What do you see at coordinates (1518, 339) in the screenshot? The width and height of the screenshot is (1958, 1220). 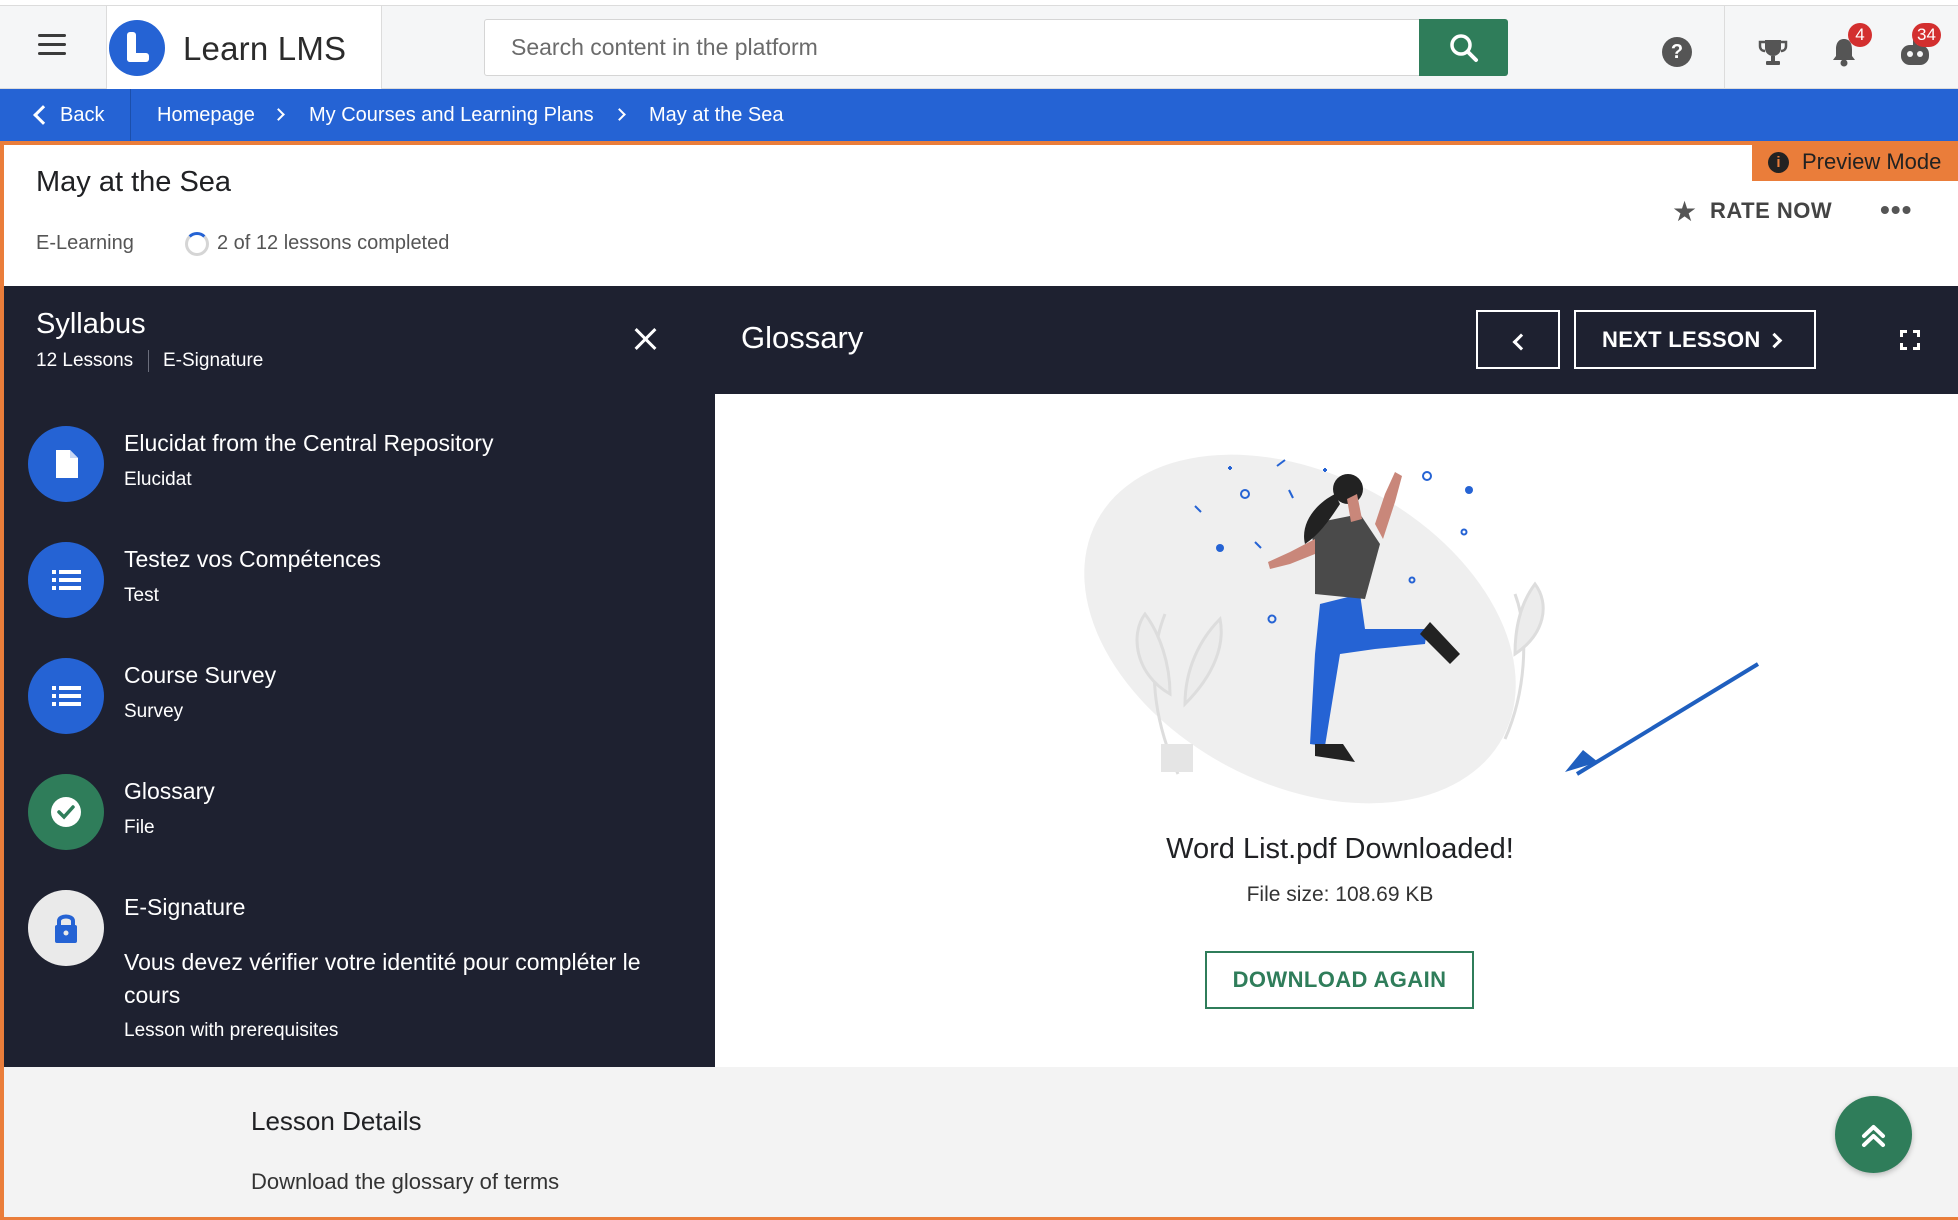 I see `previous-lesson-button` at bounding box center [1518, 339].